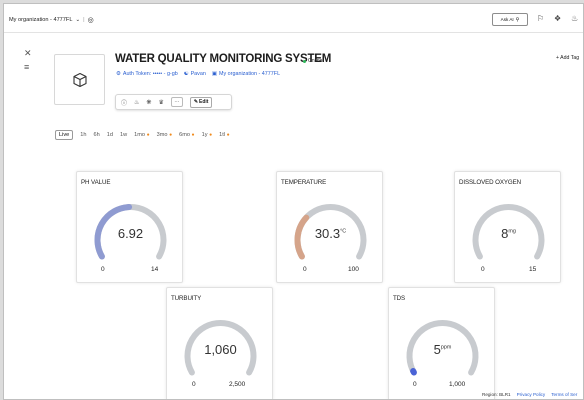 The image size is (584, 400). I want to click on add-tag-button: + Add Tag, so click(567, 58).